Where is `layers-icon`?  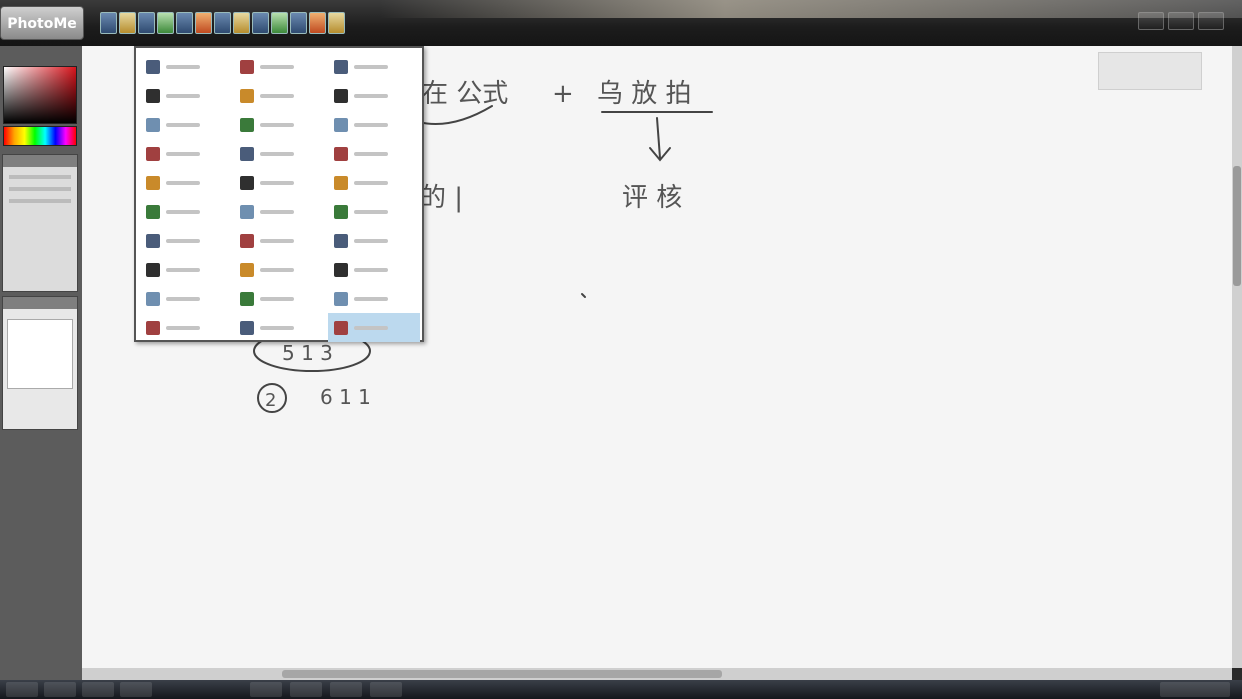
layers-icon is located at coordinates (241, 23).